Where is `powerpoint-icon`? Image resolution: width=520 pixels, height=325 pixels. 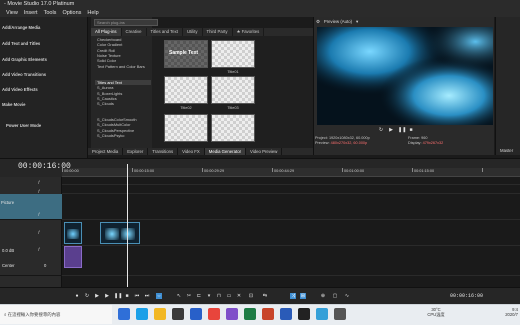
powerpoint-icon is located at coordinates (268, 314).